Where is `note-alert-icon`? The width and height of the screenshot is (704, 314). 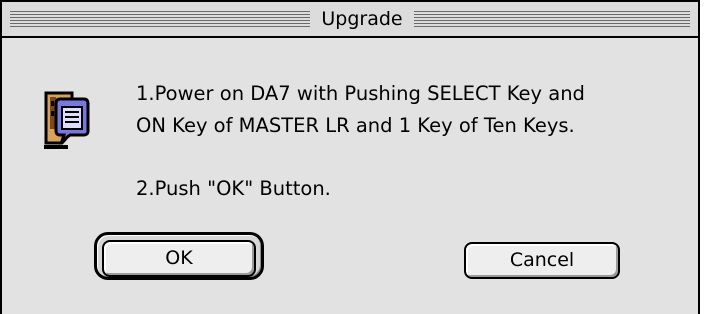
note-alert-icon is located at coordinates (66, 121).